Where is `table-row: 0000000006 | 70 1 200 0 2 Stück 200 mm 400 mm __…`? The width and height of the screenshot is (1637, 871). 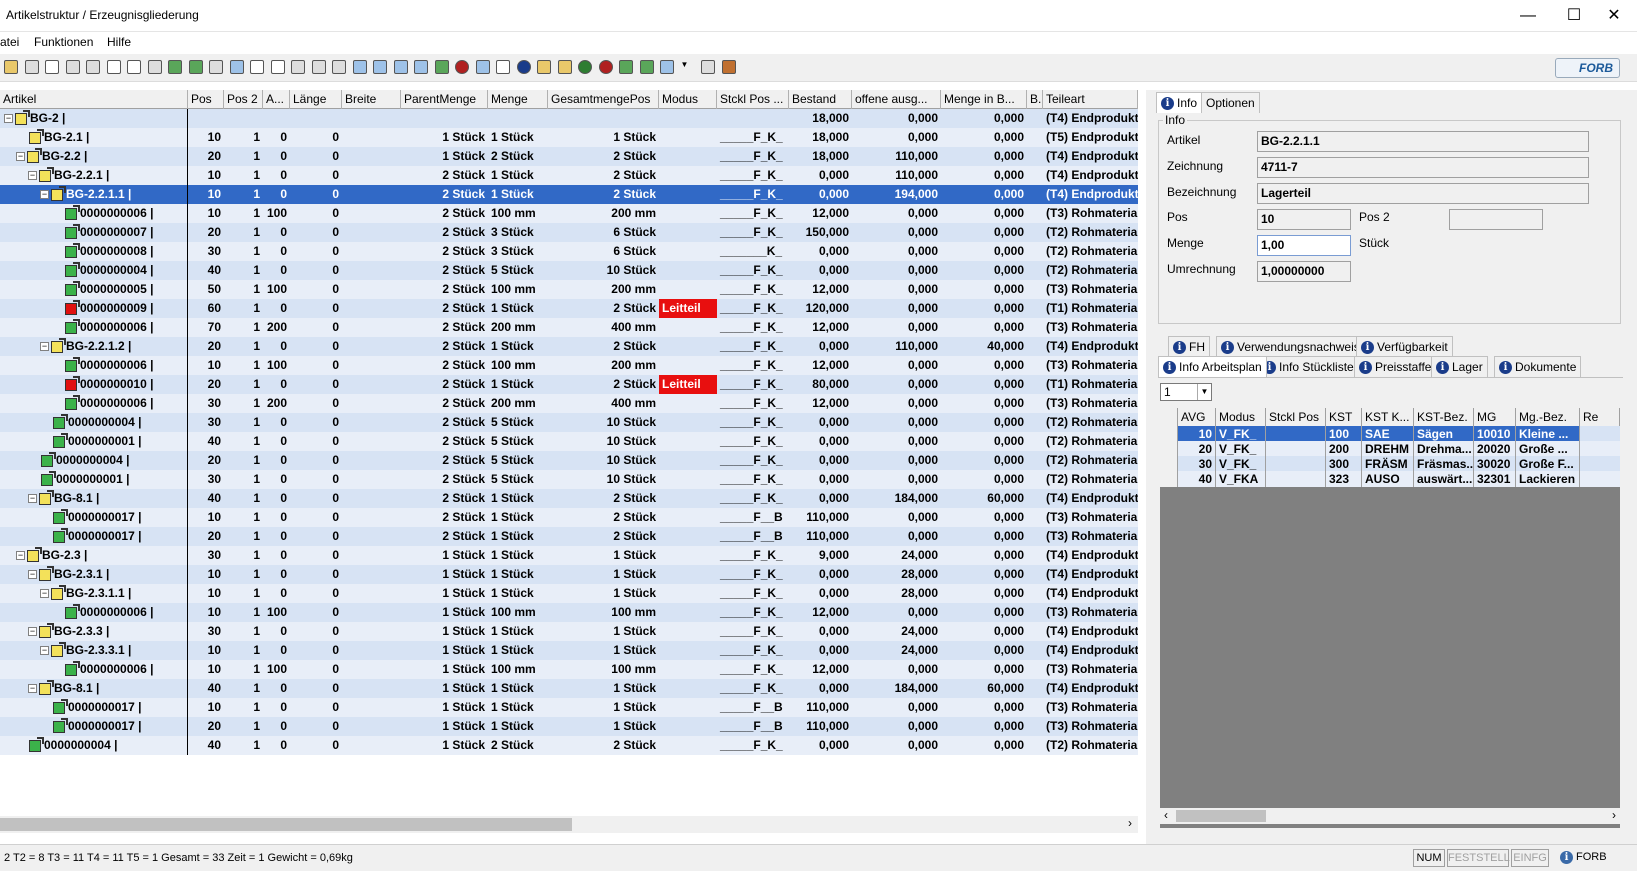 table-row: 0000000006 | 70 1 200 0 2 Stück 200 mm 400 mm __… is located at coordinates (569, 327).